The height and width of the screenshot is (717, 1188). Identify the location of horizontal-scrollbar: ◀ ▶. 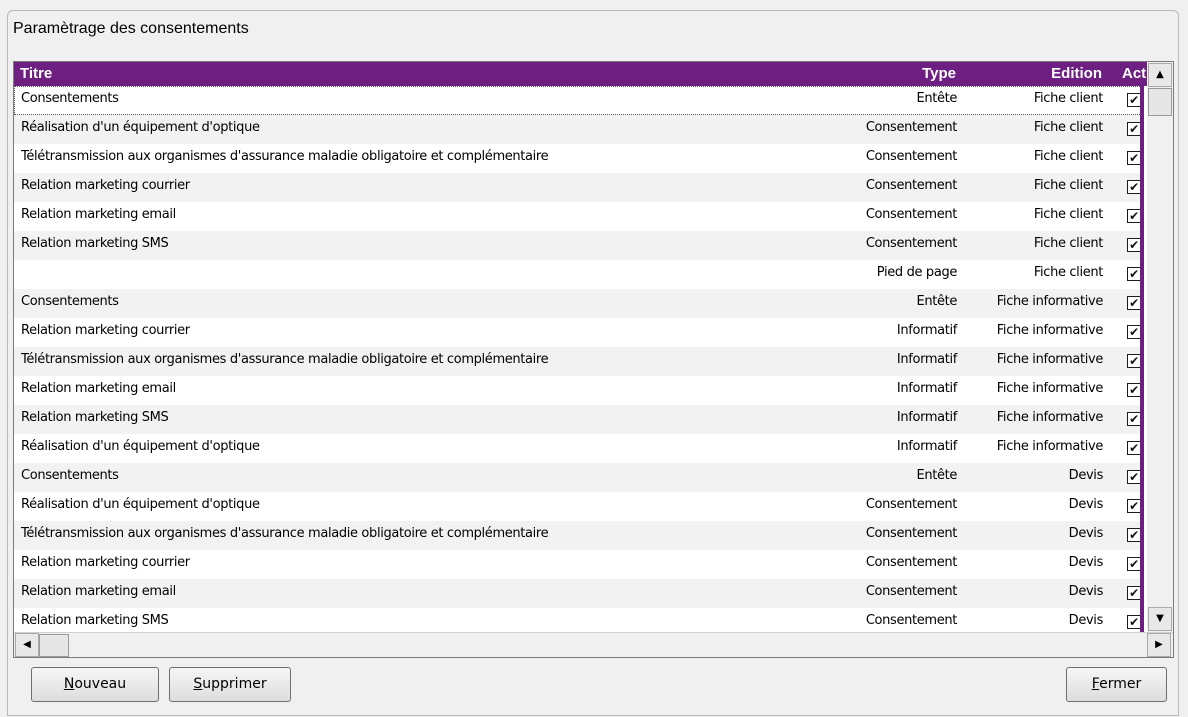
(593, 644).